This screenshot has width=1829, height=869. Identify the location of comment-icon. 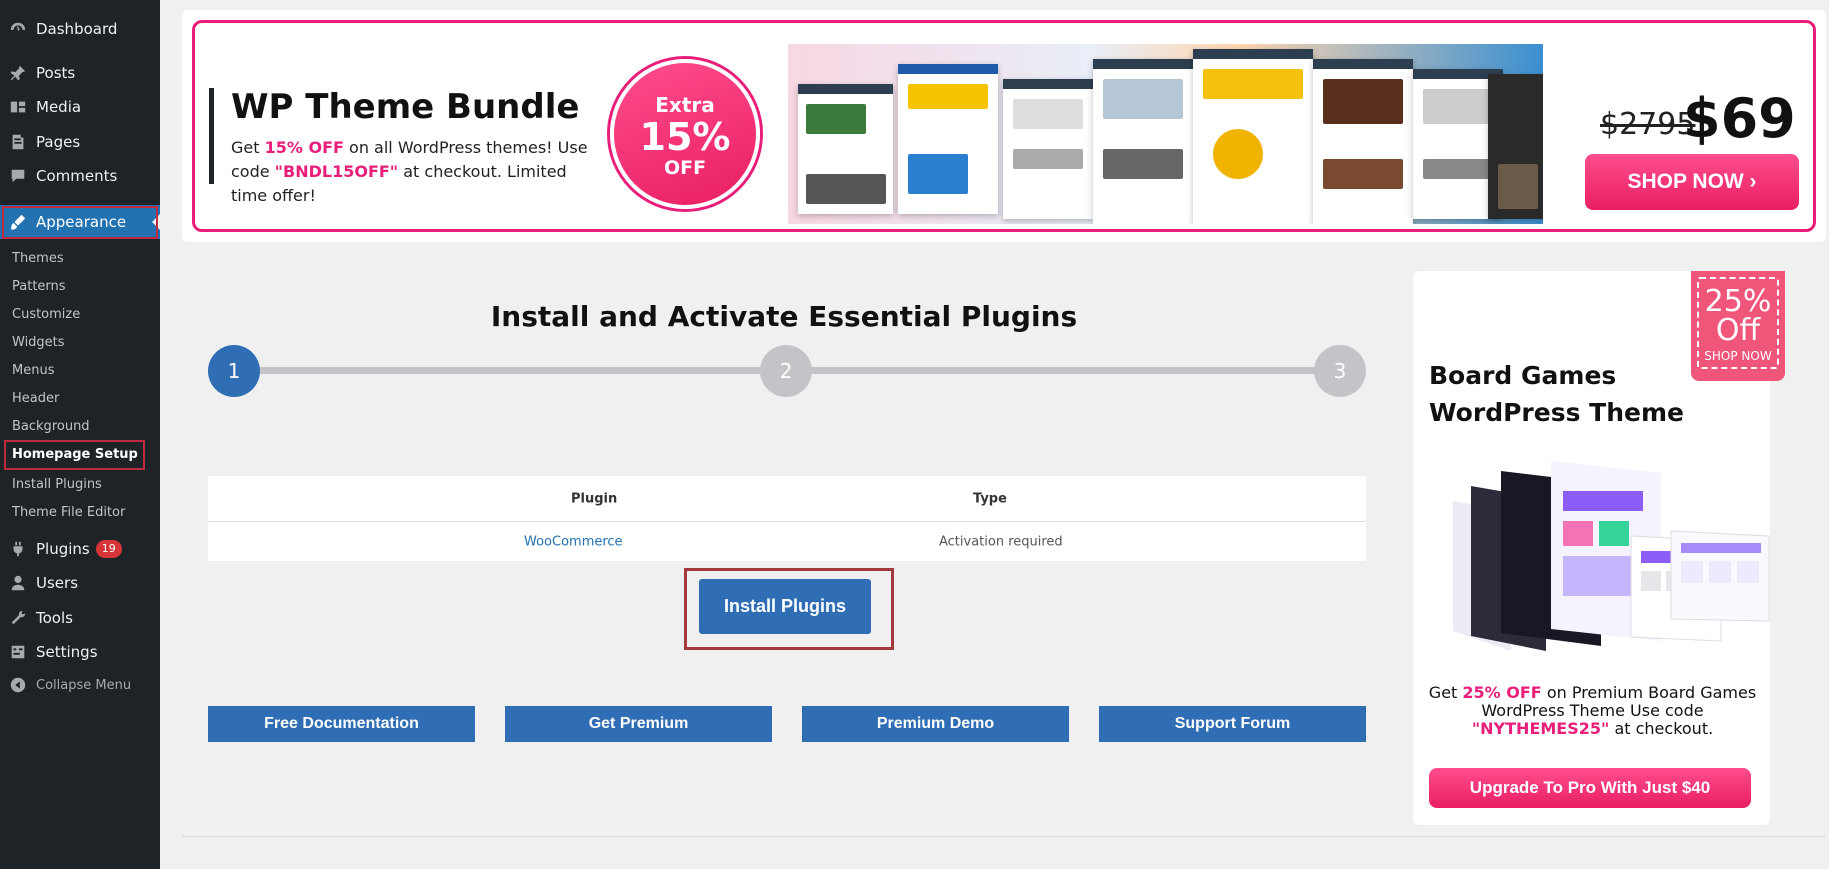
(18, 176).